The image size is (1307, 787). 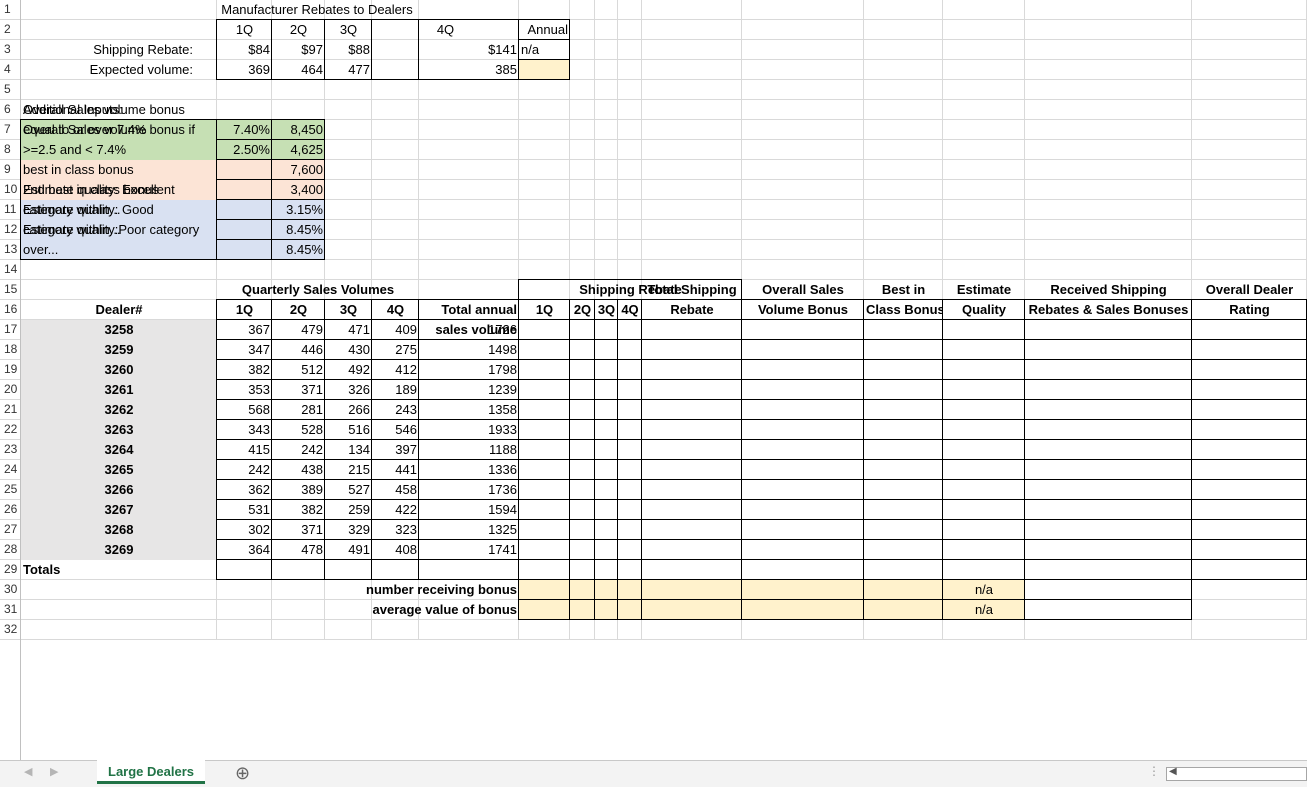 I want to click on input-label: Estimate quality: Excellent, so click(x=119, y=189).